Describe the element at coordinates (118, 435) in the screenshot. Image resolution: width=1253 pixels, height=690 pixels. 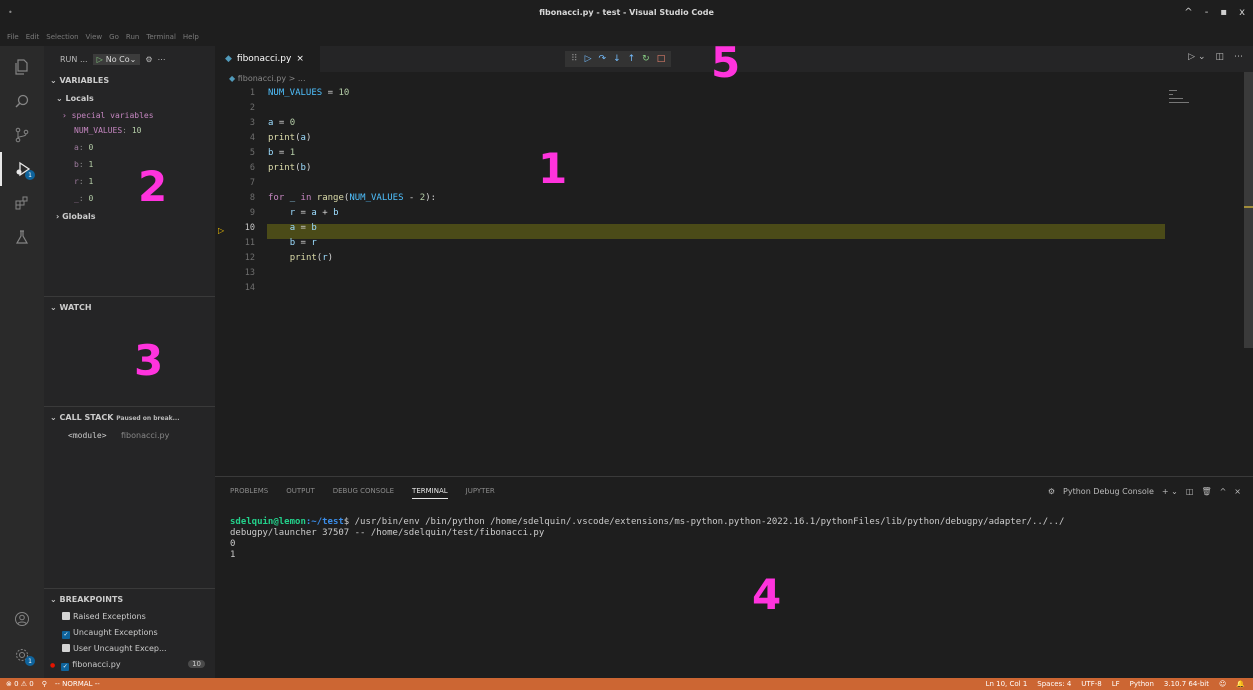
I see `stack-frame: <module> fibonacci.py` at that location.